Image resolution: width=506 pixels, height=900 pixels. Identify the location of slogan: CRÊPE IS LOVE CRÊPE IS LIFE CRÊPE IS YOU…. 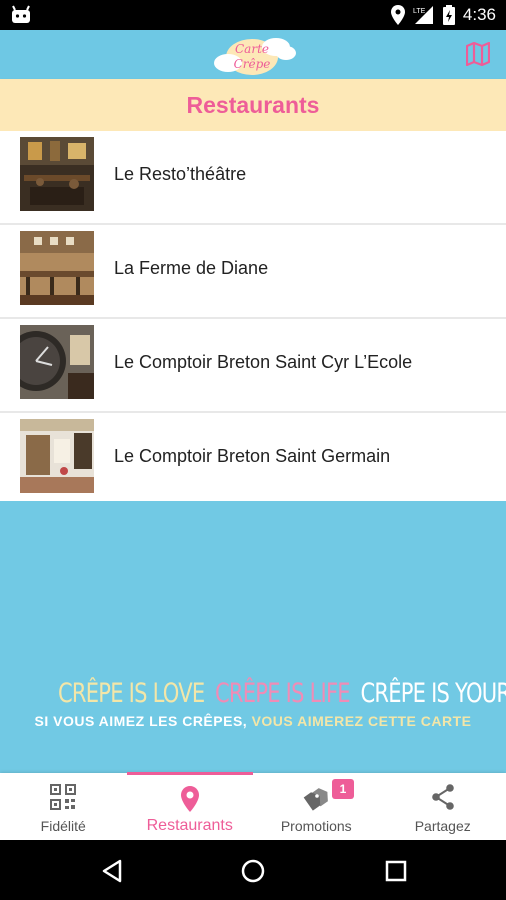
(253, 703).